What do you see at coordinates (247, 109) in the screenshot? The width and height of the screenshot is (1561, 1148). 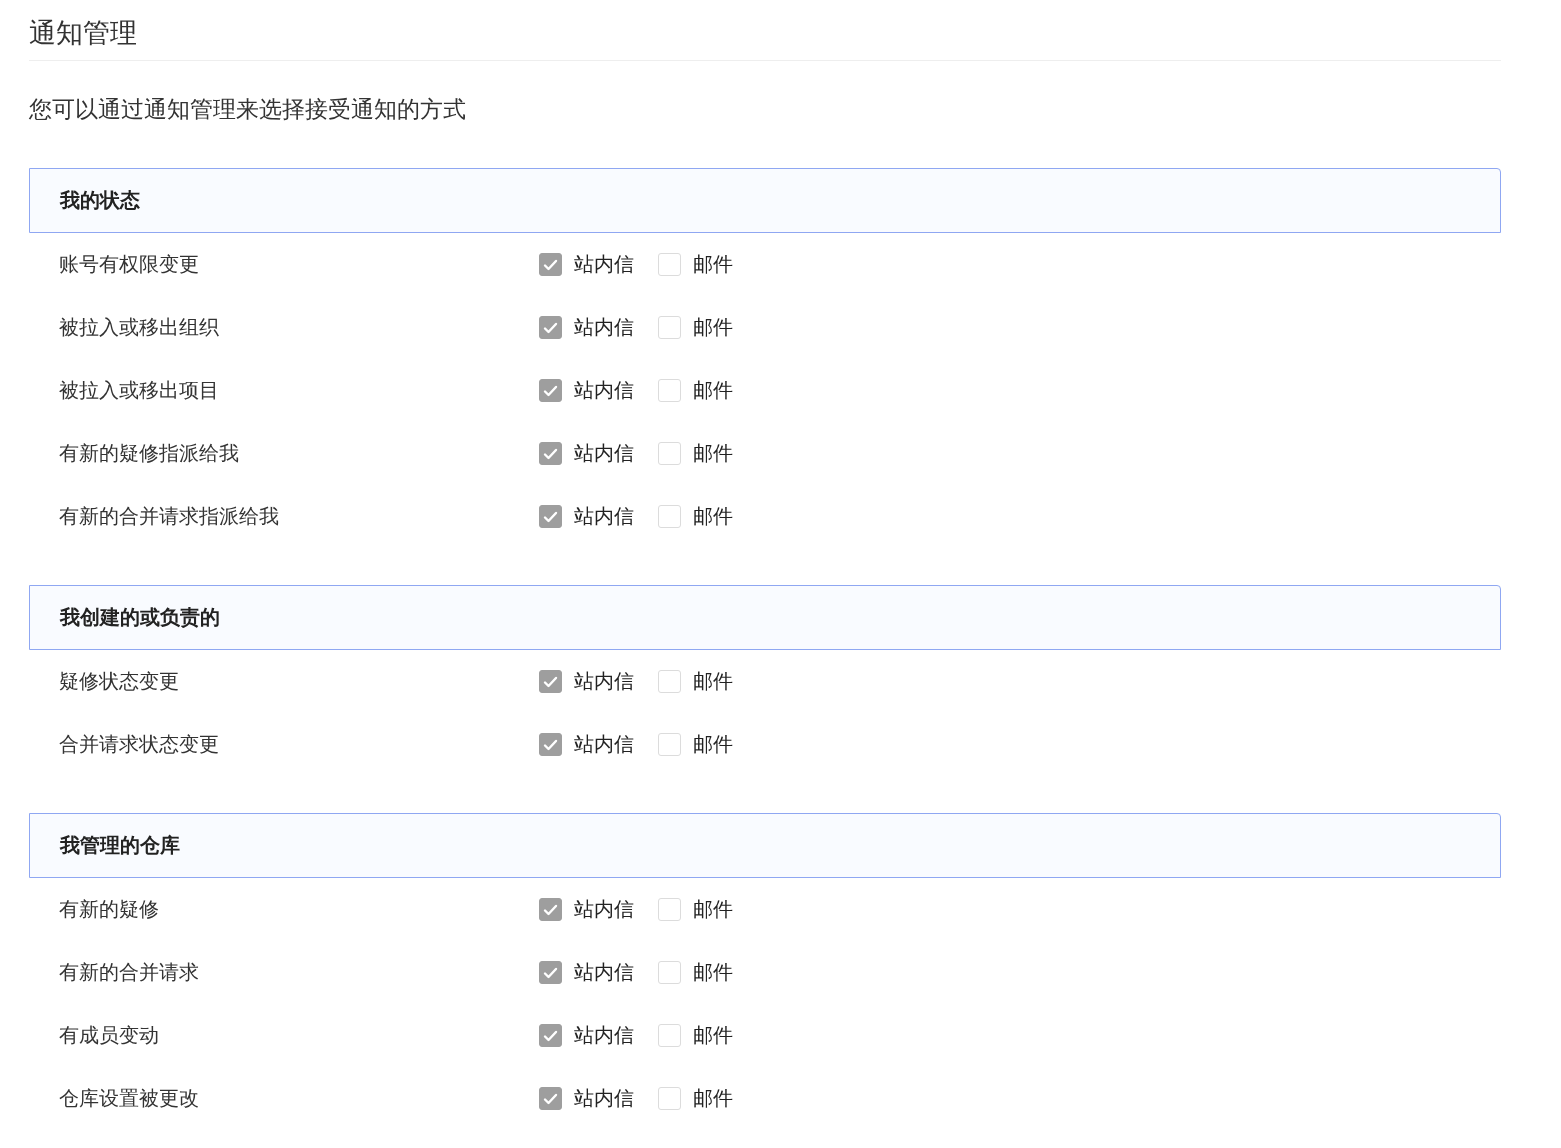 I see `page-description: 您可以通过通知管理来选择接受通知的方式` at bounding box center [247, 109].